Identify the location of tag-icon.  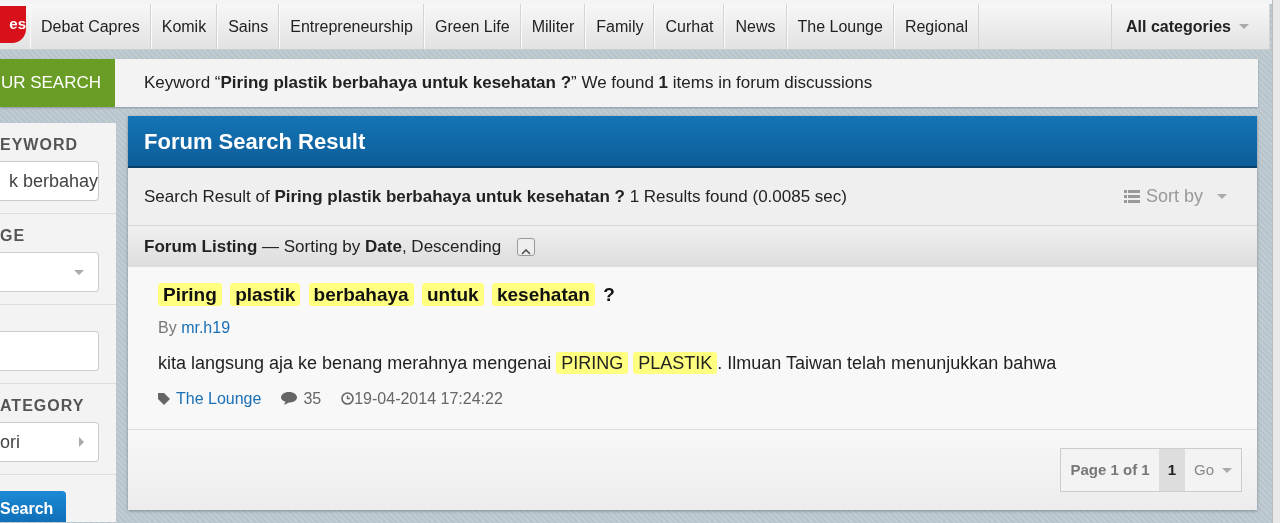
(164, 398).